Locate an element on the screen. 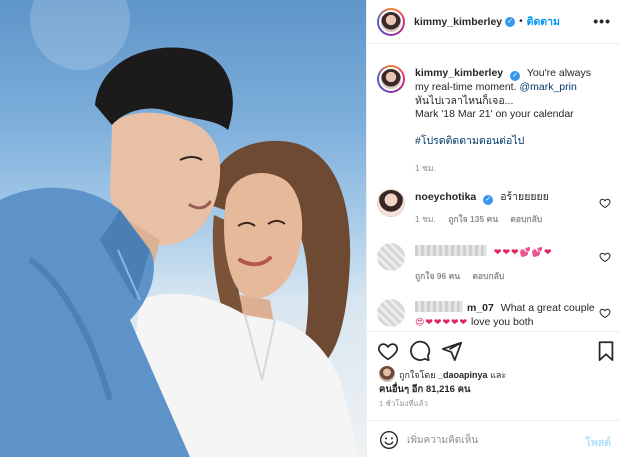 The height and width of the screenshot is (457, 620). post-header: kimmy_kimberley ✓ • ติดตาม ••• is located at coordinates (493, 22).